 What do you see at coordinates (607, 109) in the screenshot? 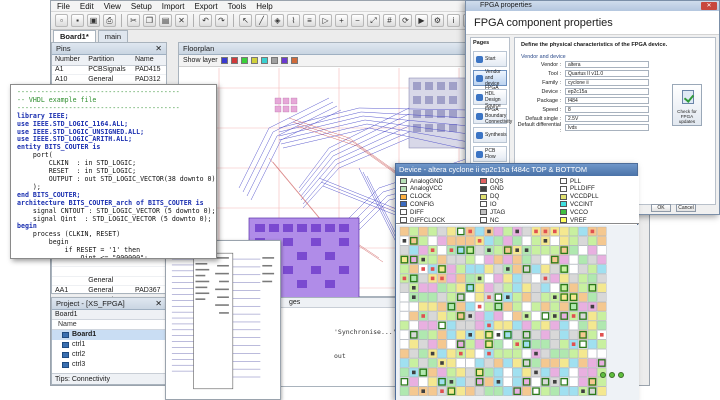
I see `field-select: 8` at bounding box center [607, 109].